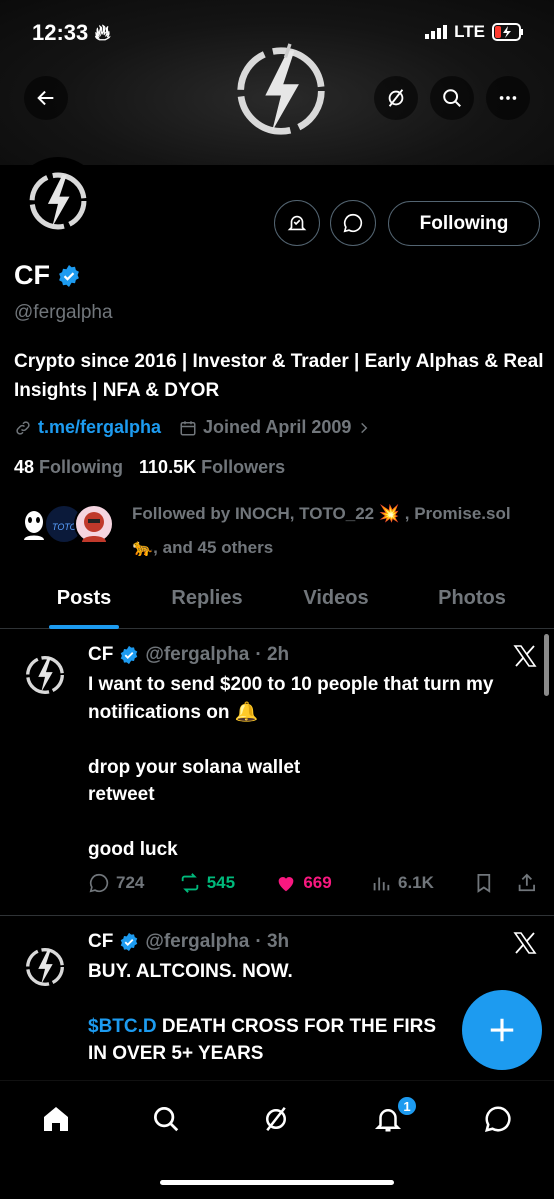  What do you see at coordinates (102, 32) in the screenshot?
I see `flame-icon: 🔥︎` at bounding box center [102, 32].